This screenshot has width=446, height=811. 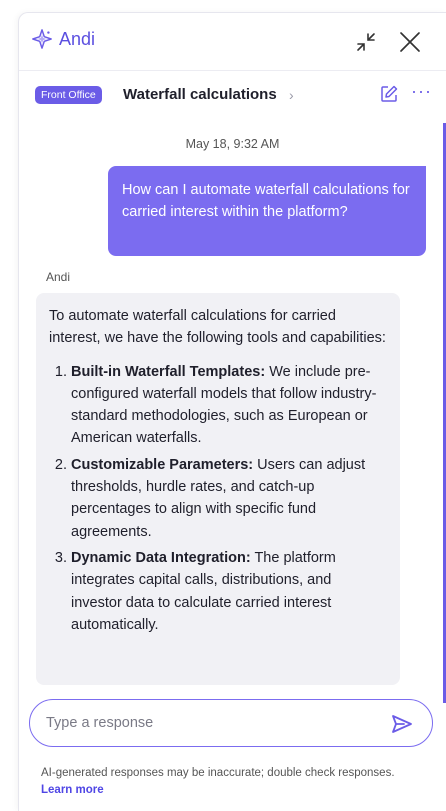 I want to click on brand-name: Andi, so click(x=77, y=38).